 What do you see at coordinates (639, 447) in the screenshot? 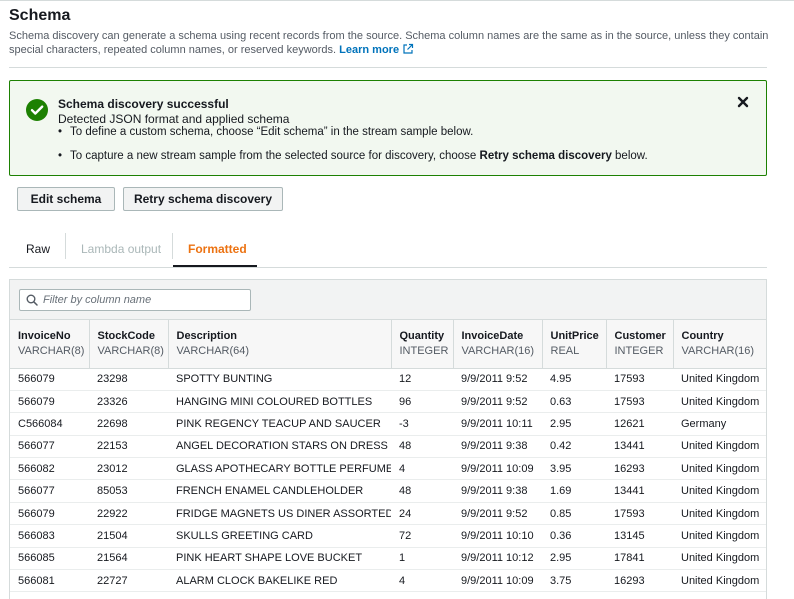
I see `table-cell: 13441` at bounding box center [639, 447].